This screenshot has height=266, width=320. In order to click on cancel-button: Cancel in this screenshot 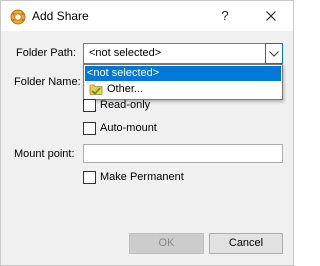, I will do `click(246, 243)`.